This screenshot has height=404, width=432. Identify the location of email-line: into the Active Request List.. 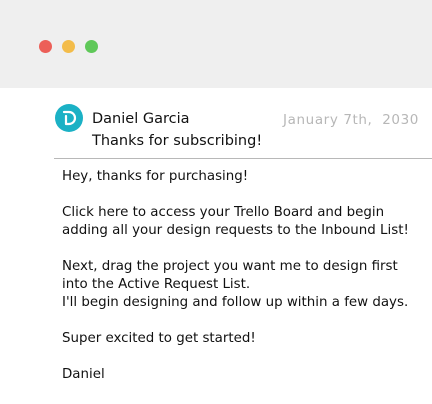
(156, 284).